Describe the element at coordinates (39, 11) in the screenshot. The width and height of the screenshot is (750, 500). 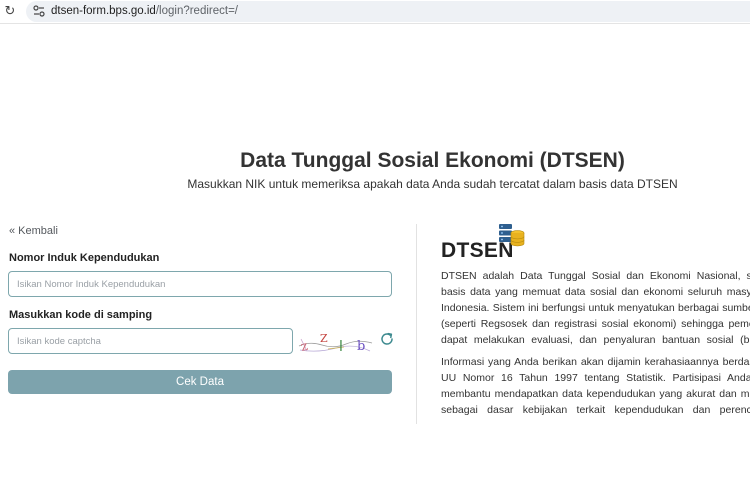
I see `site-info-icon` at that location.